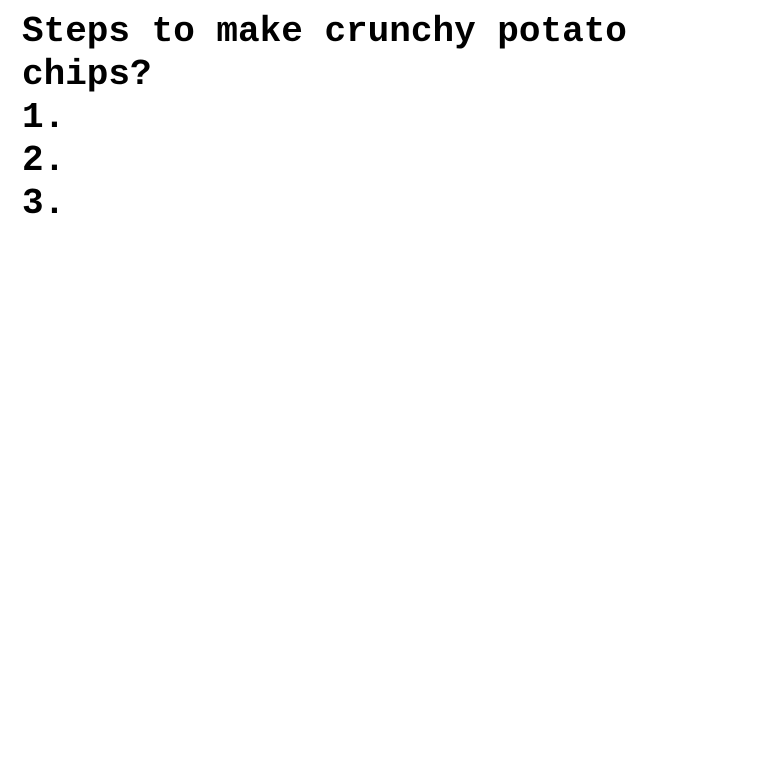 This screenshot has width=760, height=760. I want to click on step-item-1: 1., so click(44, 117).